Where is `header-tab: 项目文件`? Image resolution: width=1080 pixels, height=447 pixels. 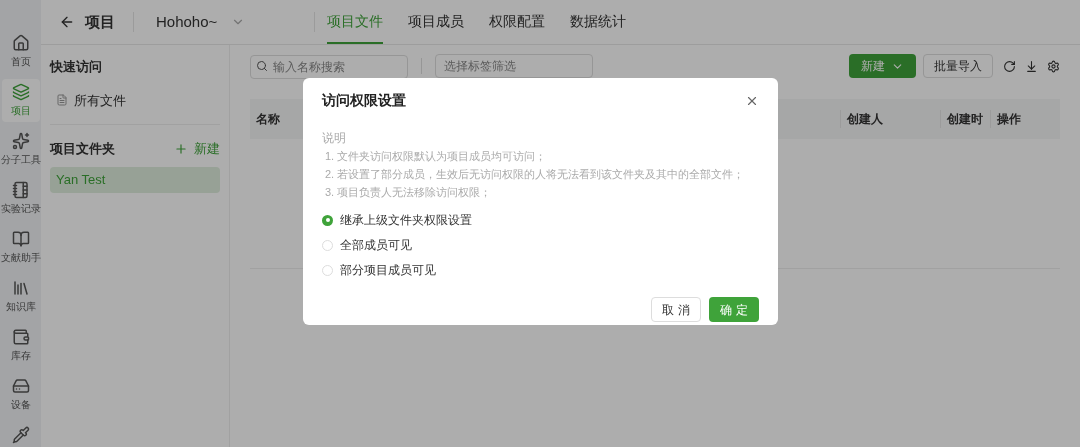
header-tab: 项目文件 is located at coordinates (355, 22).